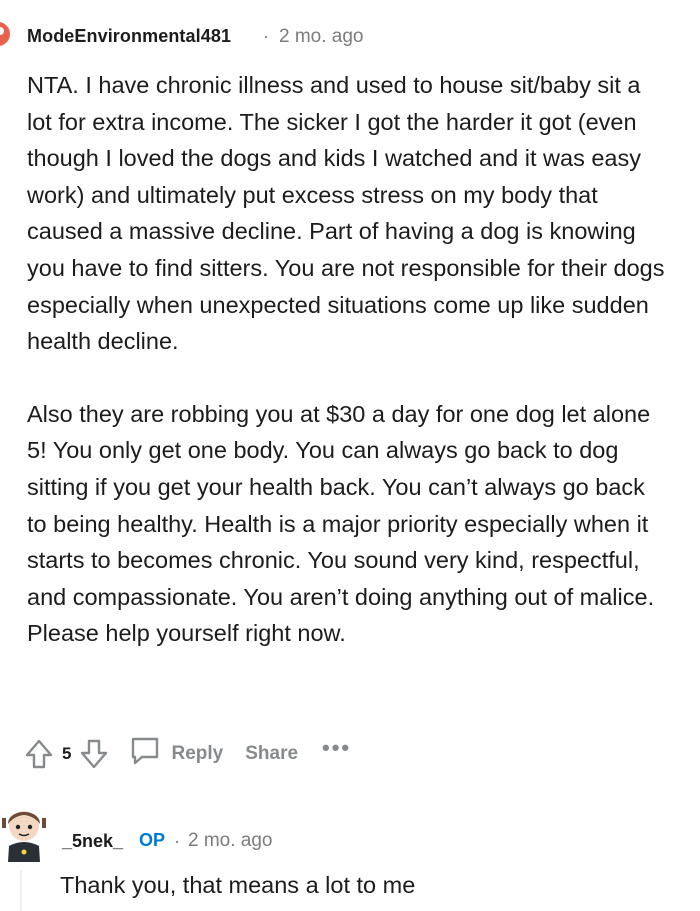 Image resolution: width=700 pixels, height=911 pixels. I want to click on comment-timestamp: 2 mo. ago, so click(321, 37).